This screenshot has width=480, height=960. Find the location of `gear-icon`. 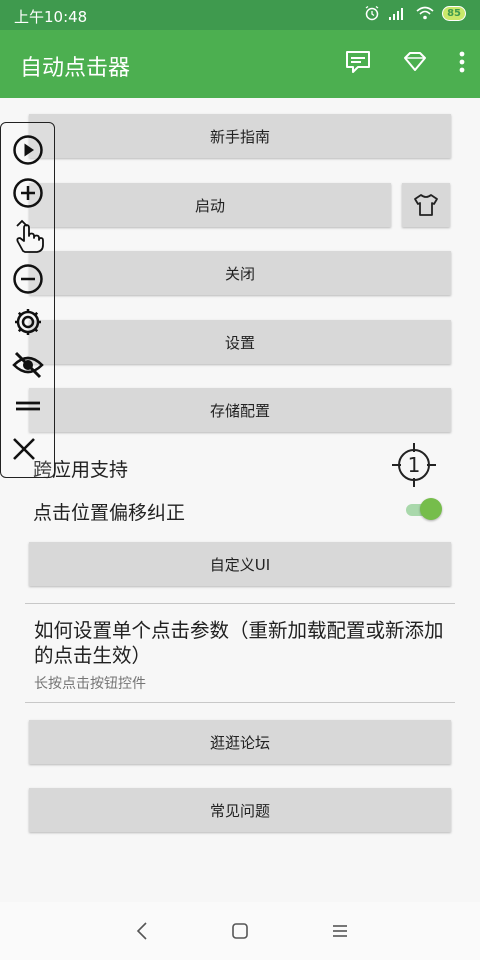

gear-icon is located at coordinates (28, 322).